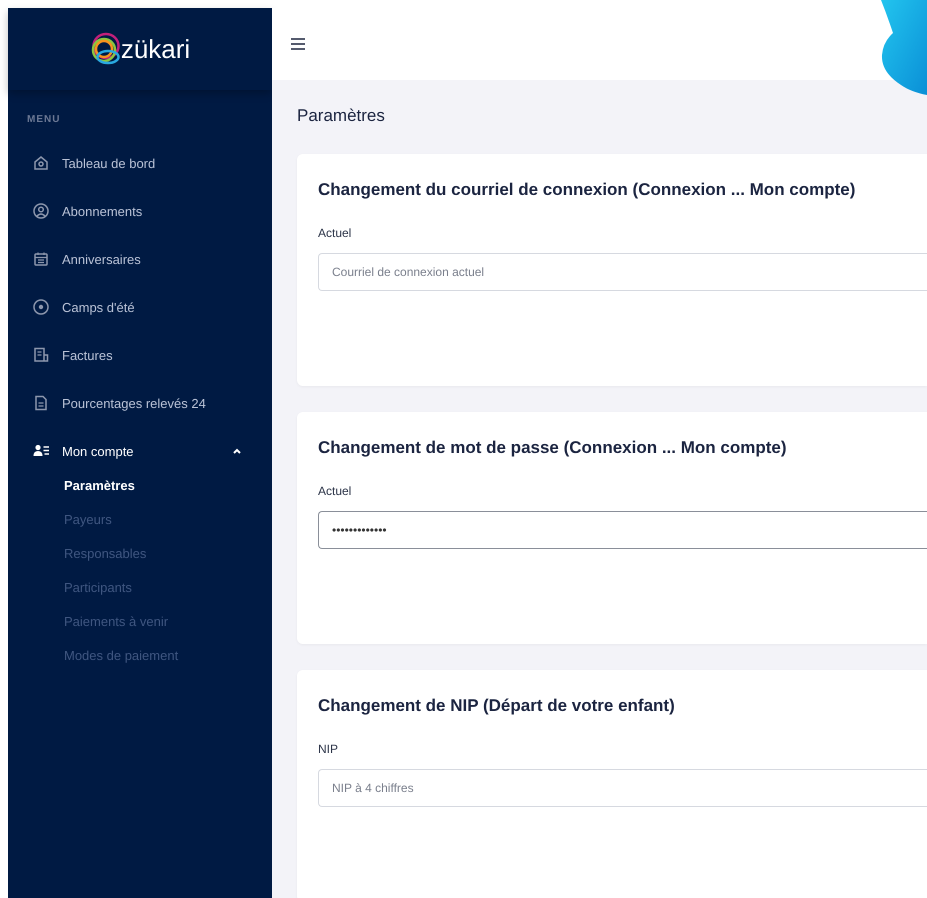 This screenshot has width=927, height=898. What do you see at coordinates (622, 530) in the screenshot?
I see `input-field: •••••••••••••` at bounding box center [622, 530].